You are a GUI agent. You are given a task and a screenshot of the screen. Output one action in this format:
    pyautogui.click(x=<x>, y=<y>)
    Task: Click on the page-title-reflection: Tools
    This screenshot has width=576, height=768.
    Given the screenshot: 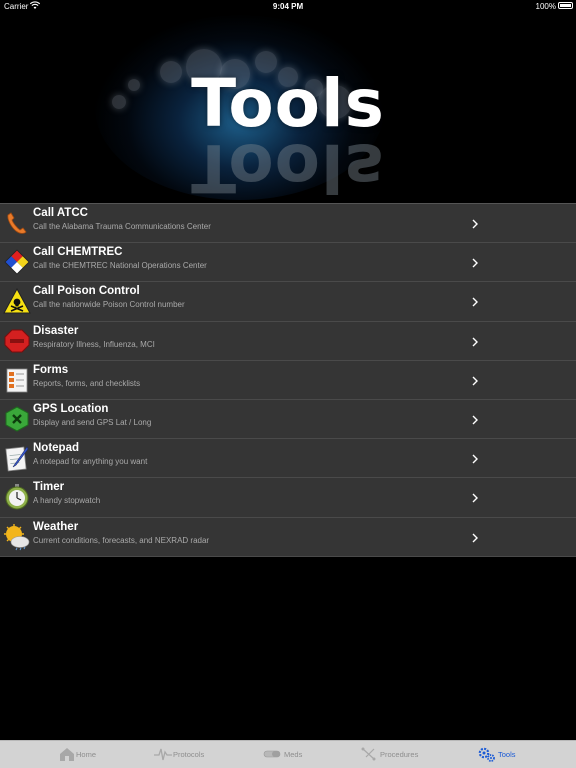 What is the action you would take?
    pyautogui.click(x=288, y=166)
    